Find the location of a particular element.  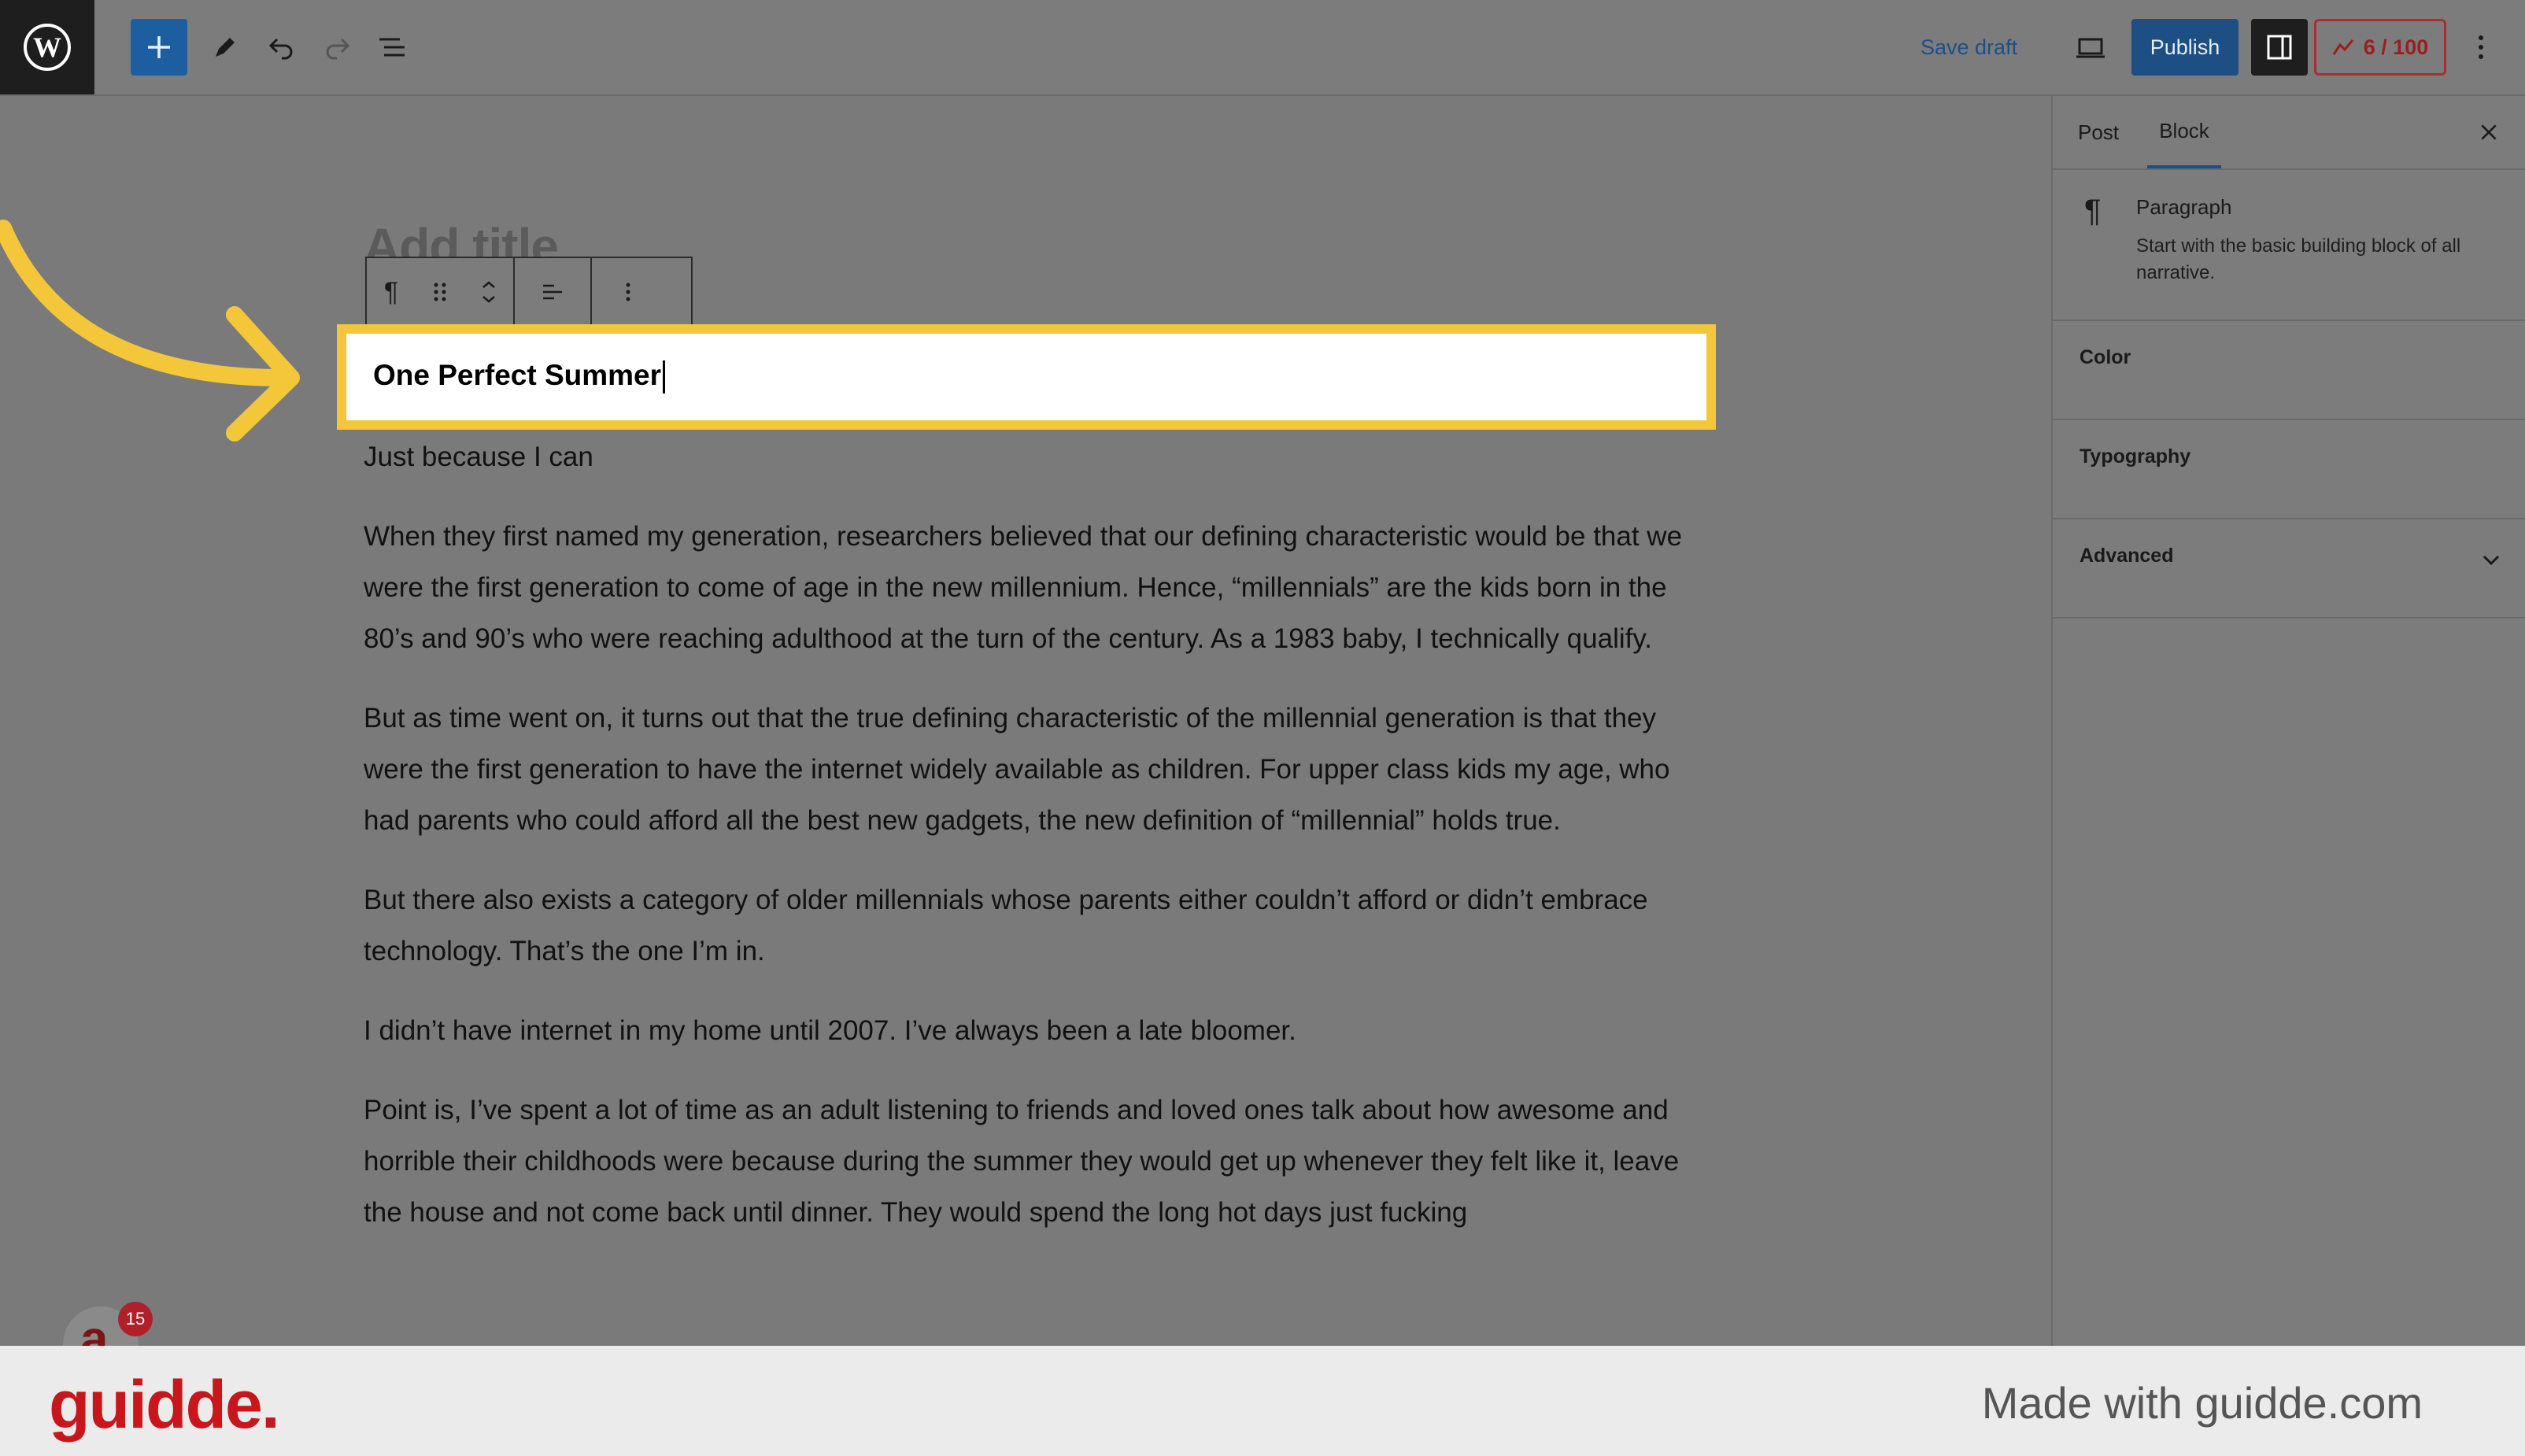

block-toolbar: ¶ is located at coordinates (529, 292).